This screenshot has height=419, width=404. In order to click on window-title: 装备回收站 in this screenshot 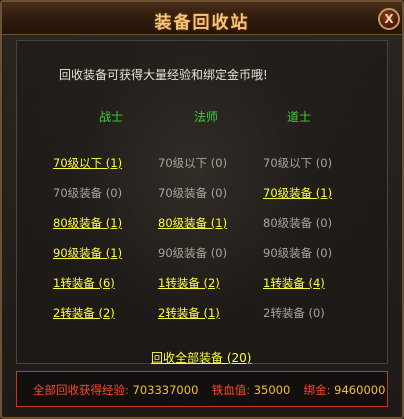, I will do `click(202, 23)`.